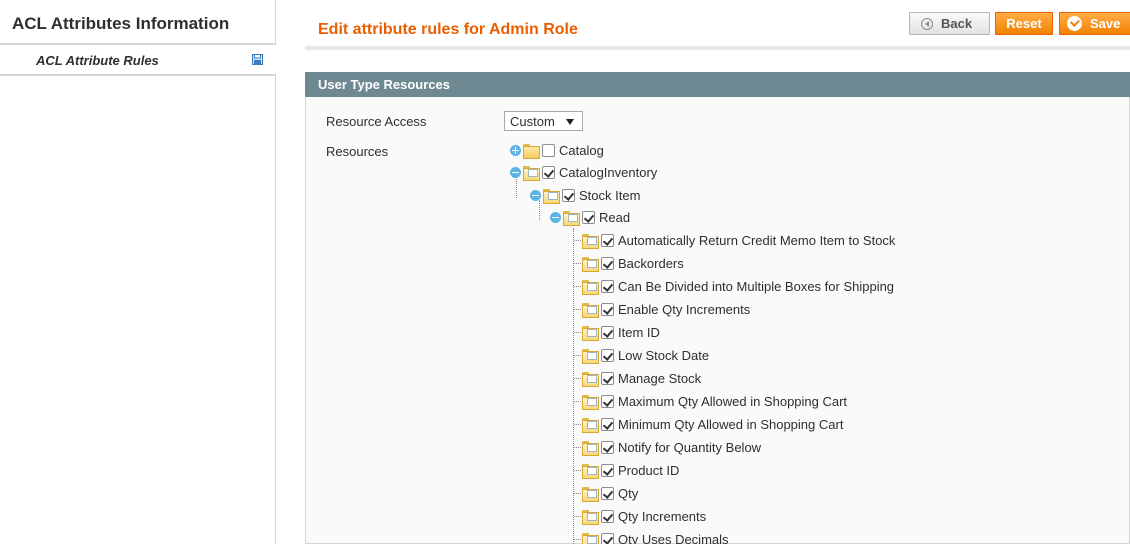 This screenshot has width=1130, height=544. Describe the element at coordinates (927, 23) in the screenshot. I see `back-arrow-icon` at that location.